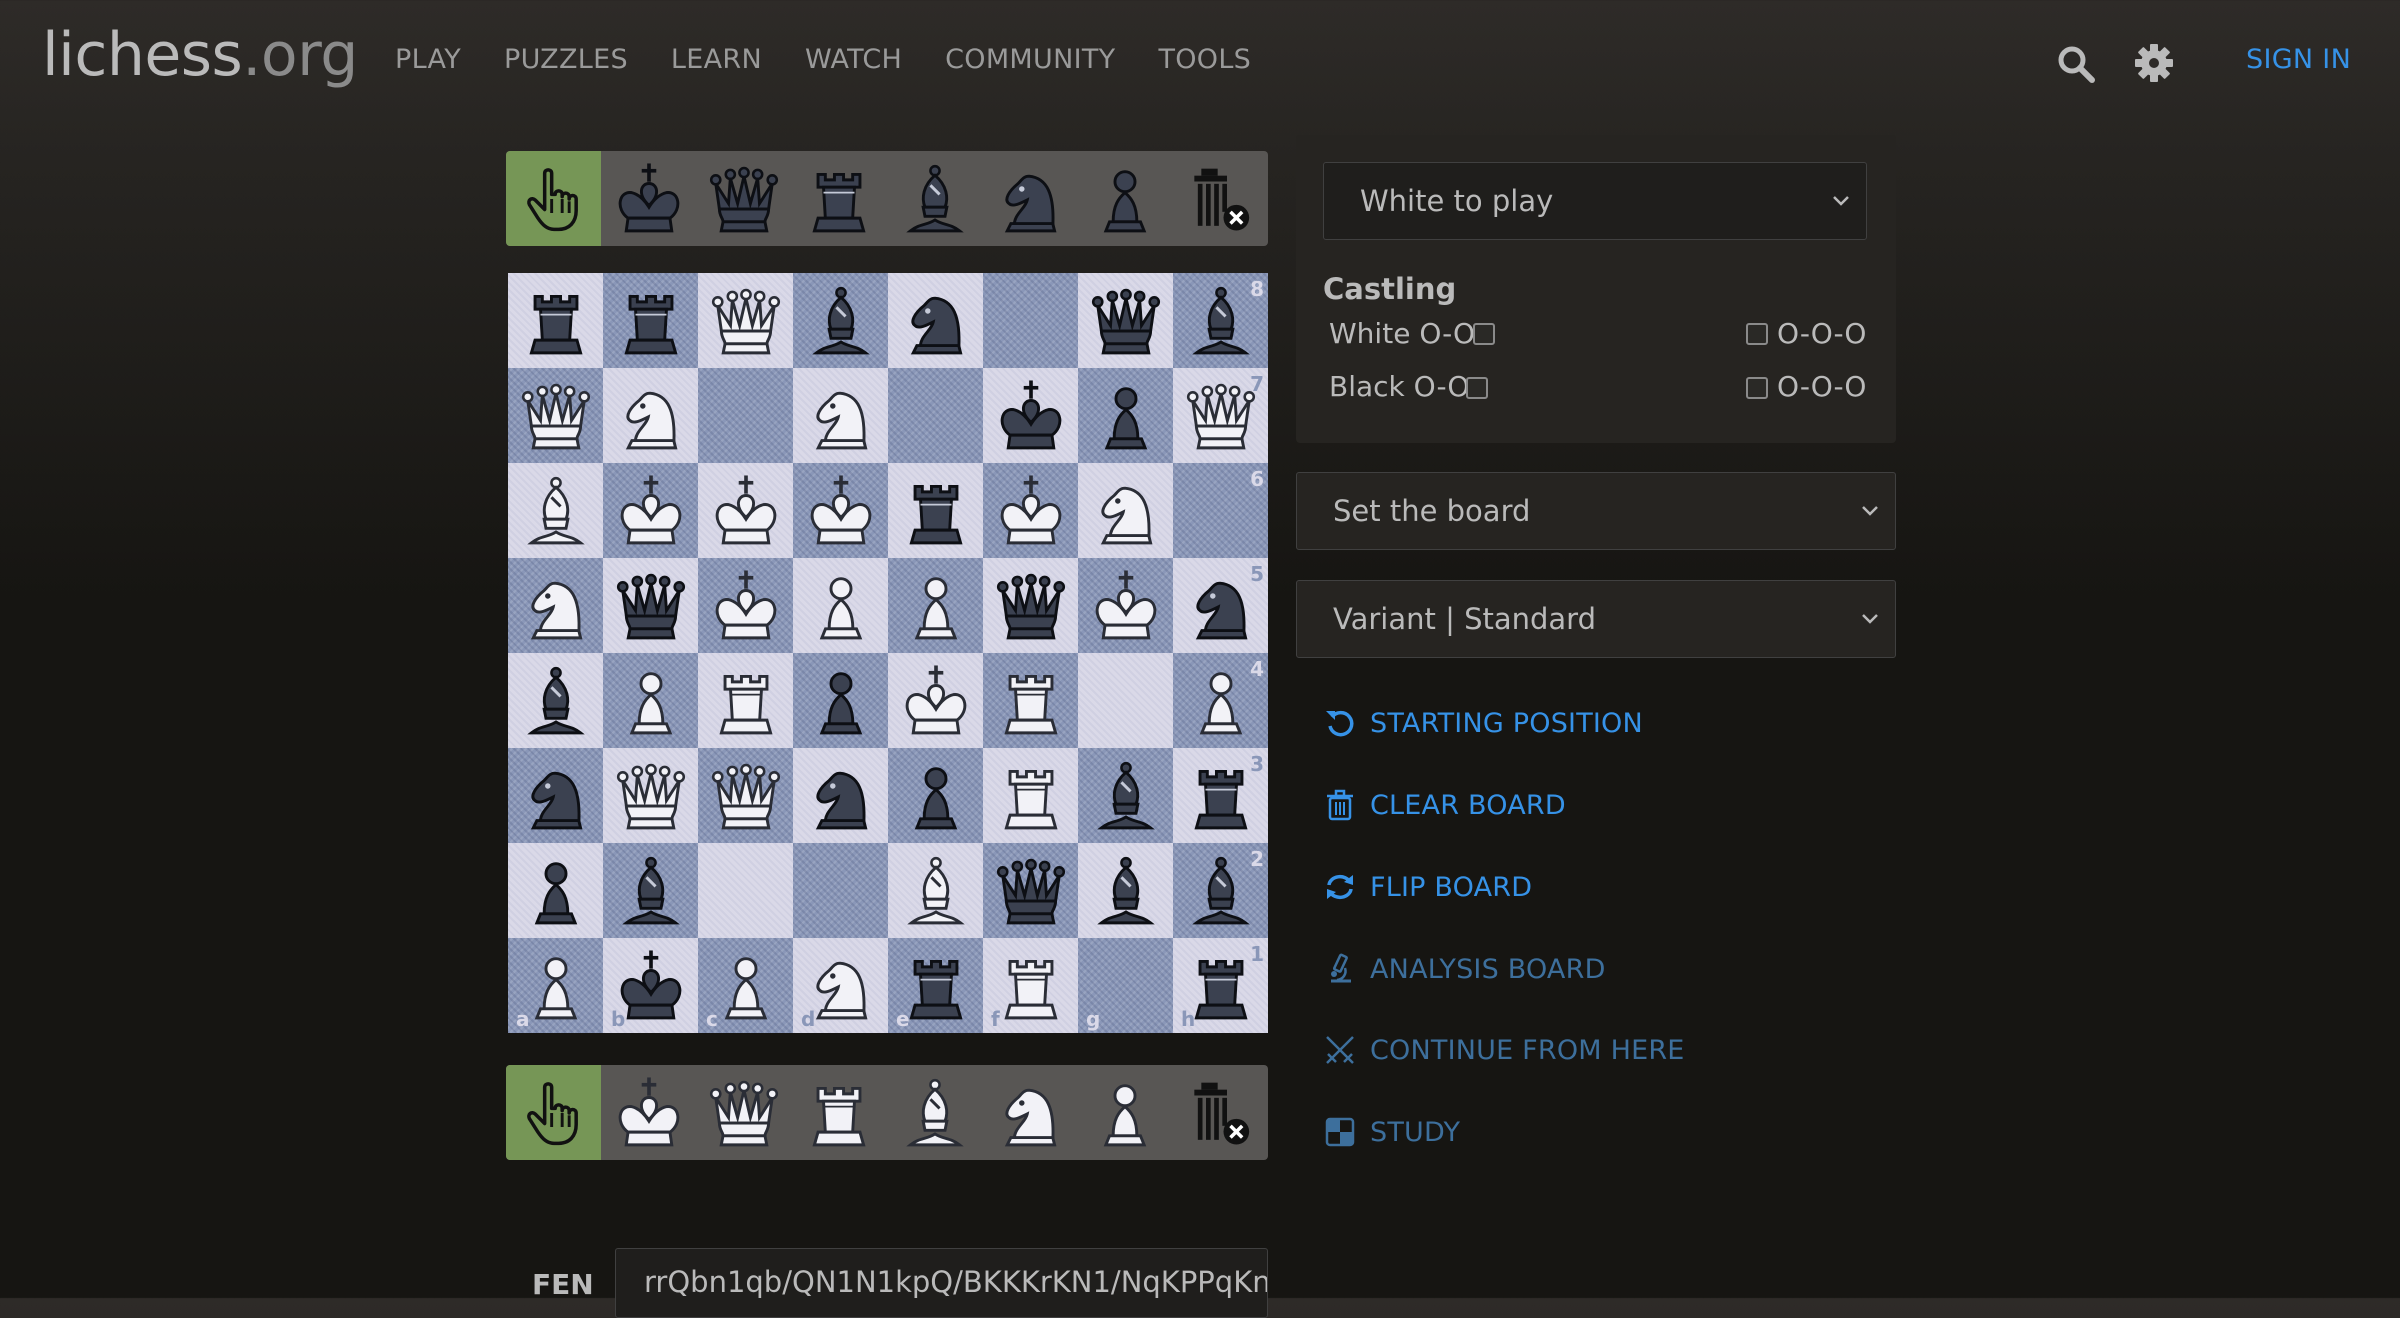 Image resolution: width=2400 pixels, height=1318 pixels. I want to click on square-e6, so click(935, 510).